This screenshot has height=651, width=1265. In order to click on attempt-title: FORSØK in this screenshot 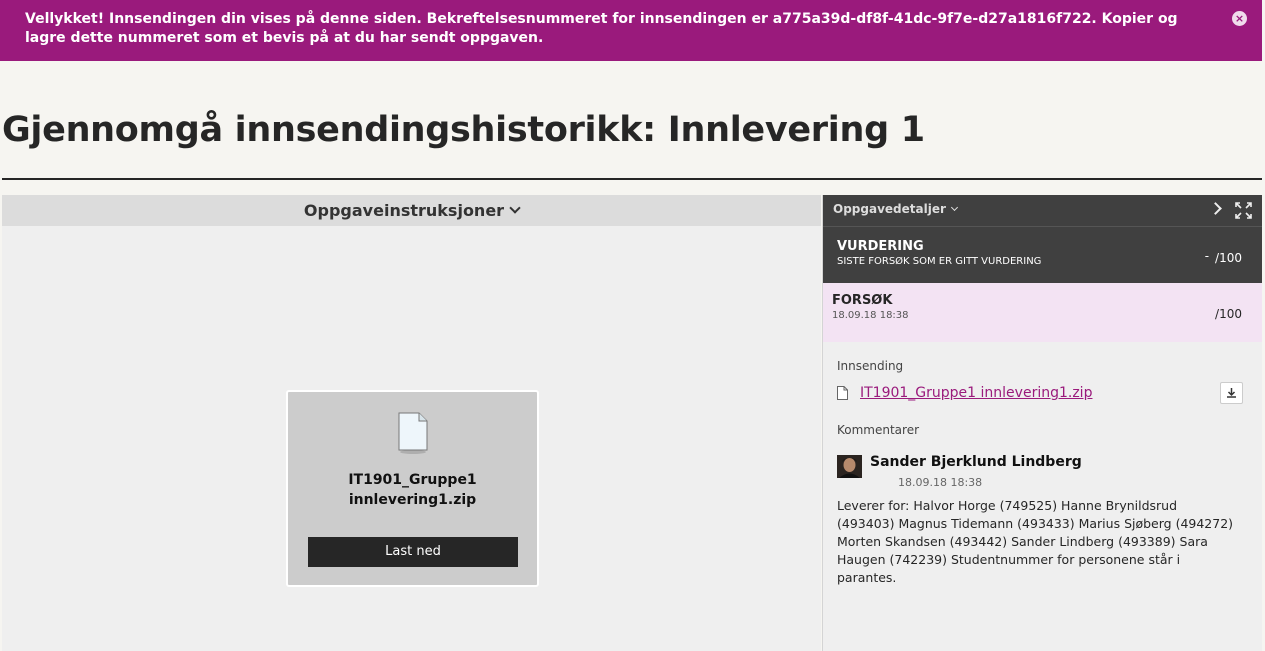, I will do `click(862, 300)`.